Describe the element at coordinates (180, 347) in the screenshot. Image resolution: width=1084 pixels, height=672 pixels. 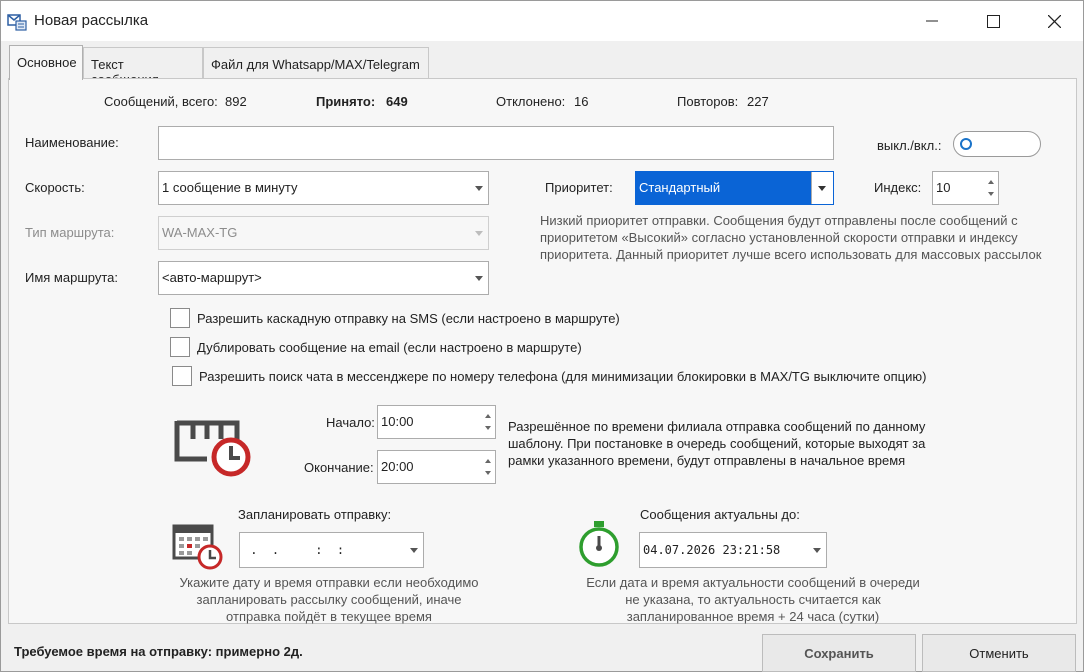
I see `duplicate-email-checkbox` at that location.